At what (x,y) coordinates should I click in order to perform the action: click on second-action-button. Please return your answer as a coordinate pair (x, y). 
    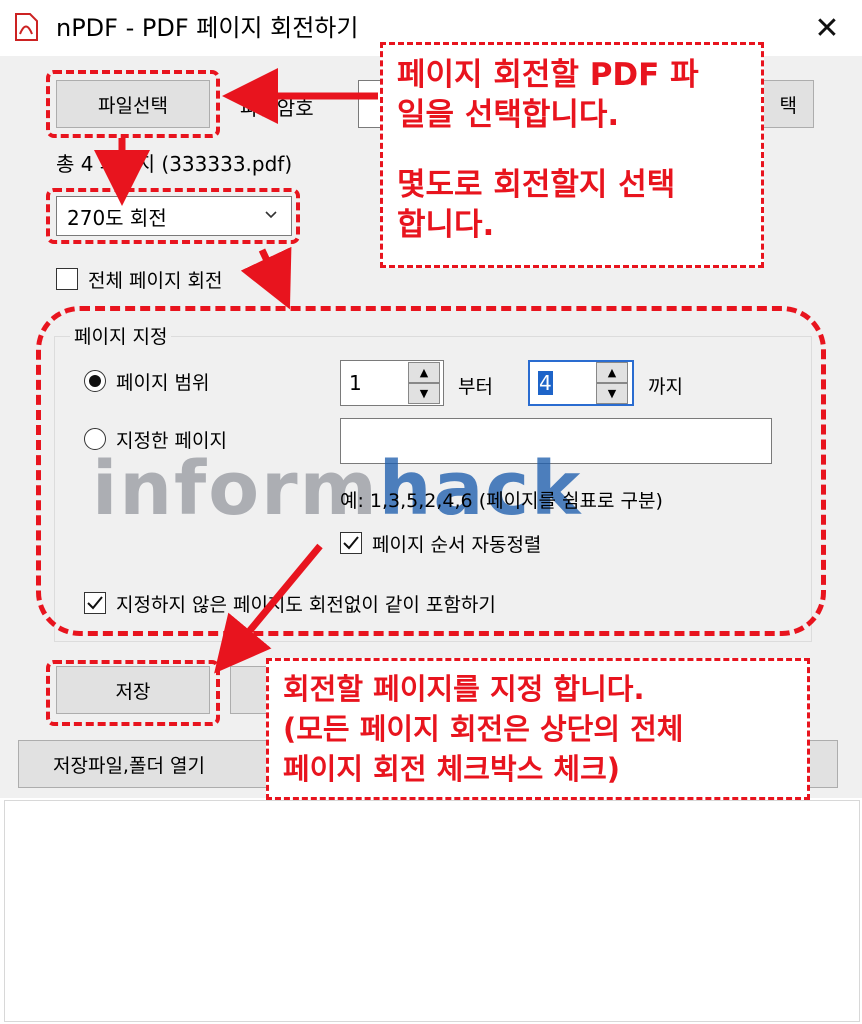
    Looking at the image, I should click on (250, 690).